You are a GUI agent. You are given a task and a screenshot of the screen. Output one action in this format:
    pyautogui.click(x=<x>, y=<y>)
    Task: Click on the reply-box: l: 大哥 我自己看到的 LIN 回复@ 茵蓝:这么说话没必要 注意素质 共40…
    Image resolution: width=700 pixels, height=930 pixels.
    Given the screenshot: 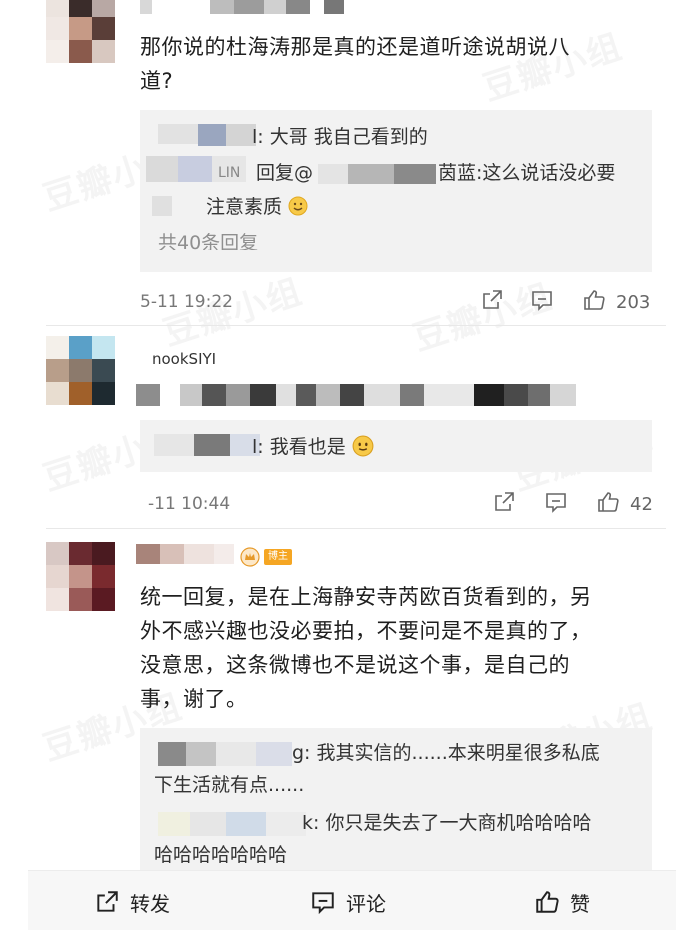 What is the action you would take?
    pyautogui.click(x=396, y=191)
    